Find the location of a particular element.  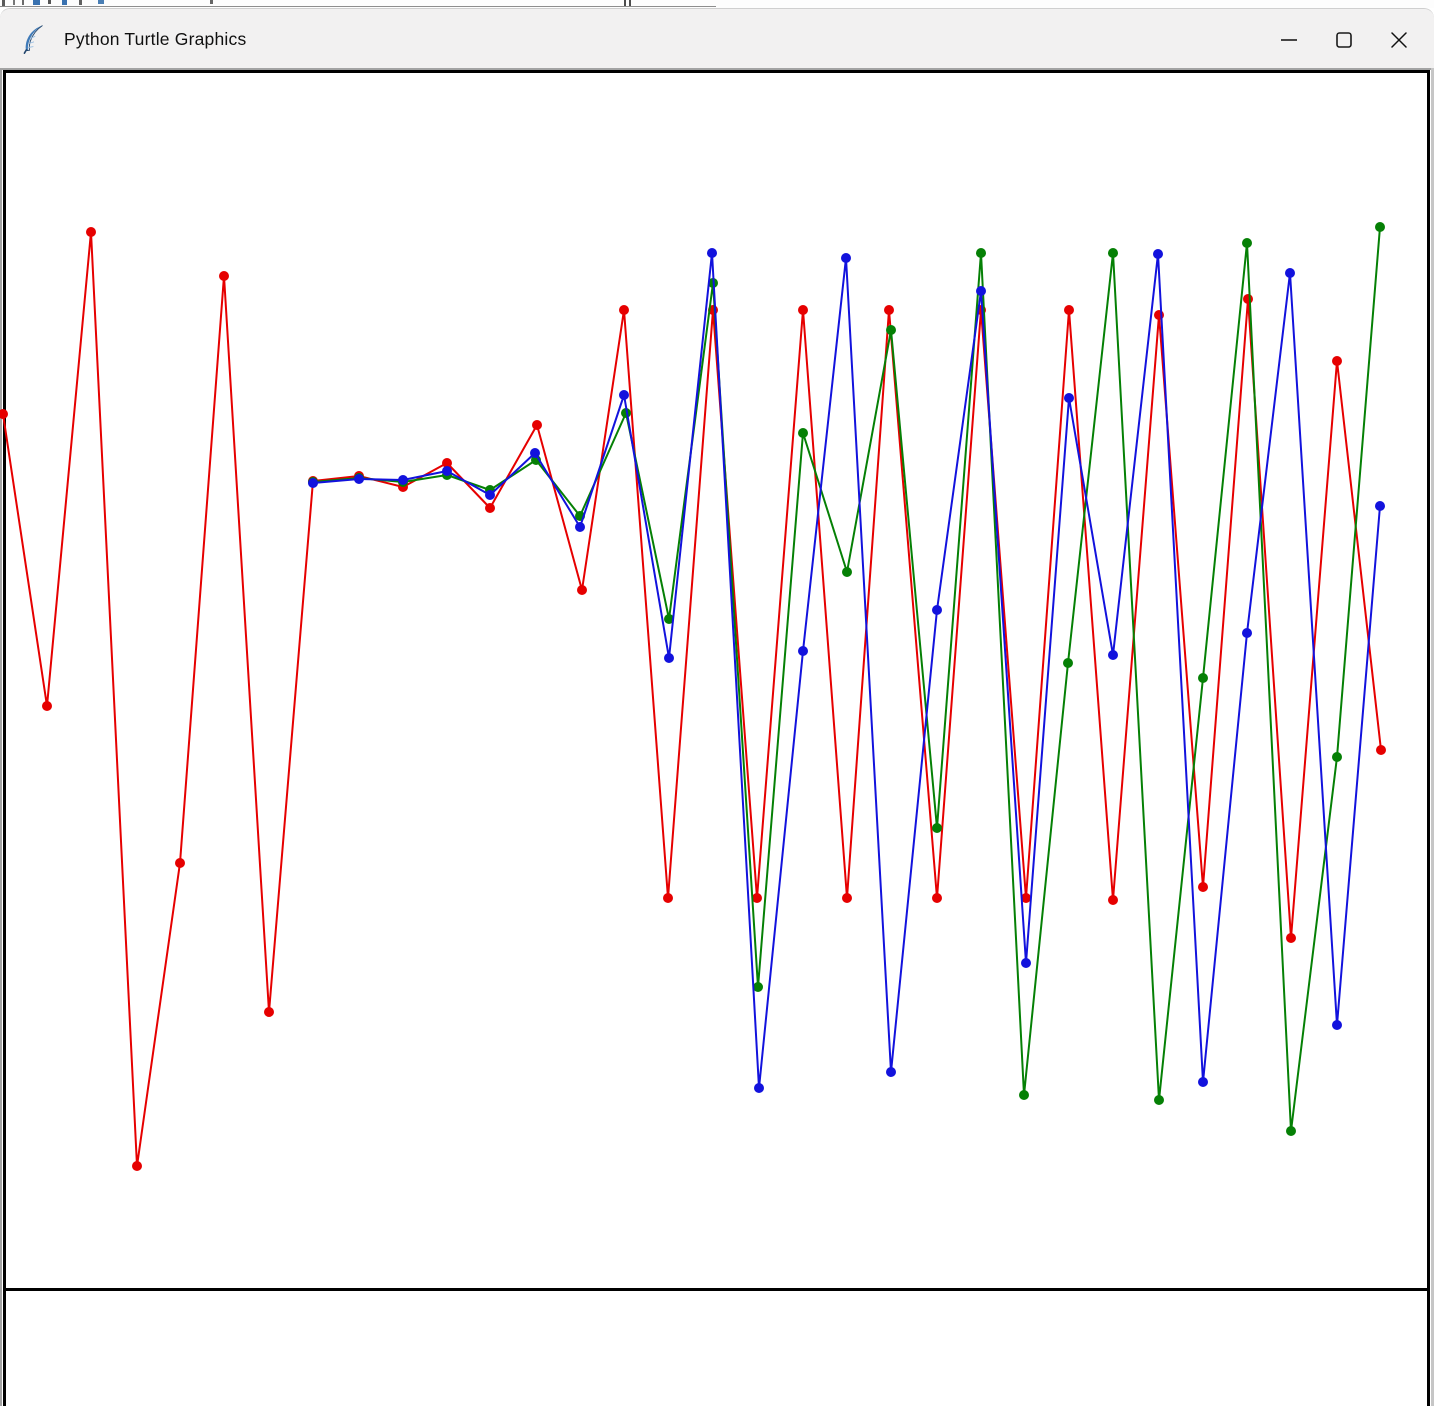

python-feather-icon is located at coordinates (33, 39).